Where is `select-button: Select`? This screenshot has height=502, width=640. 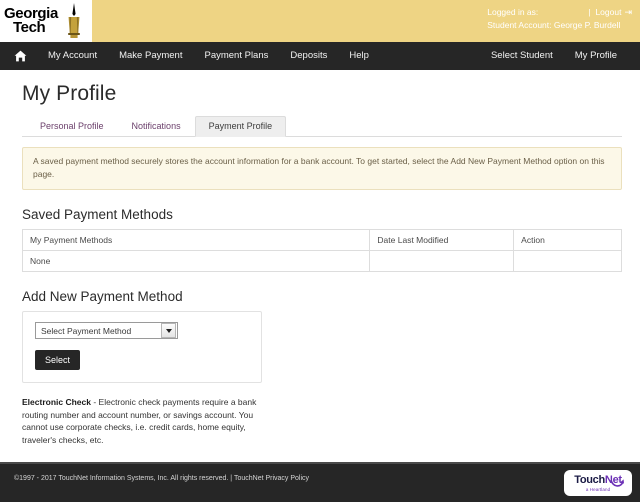 select-button: Select is located at coordinates (58, 360).